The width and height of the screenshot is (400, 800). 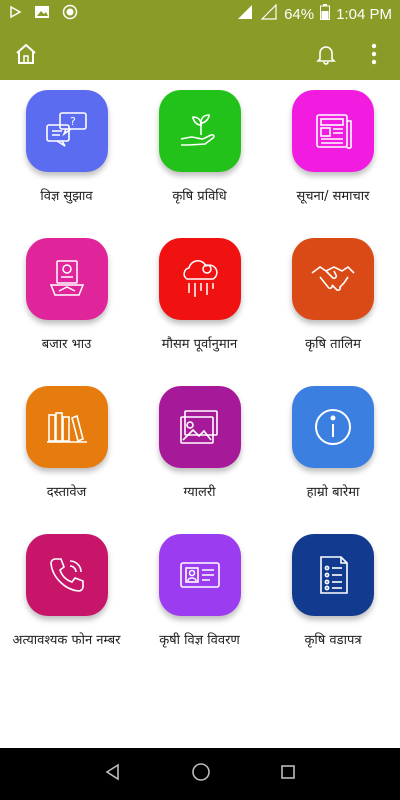 I want to click on tile-citizen-charter: कृषि वडापत्र, so click(x=333, y=601).